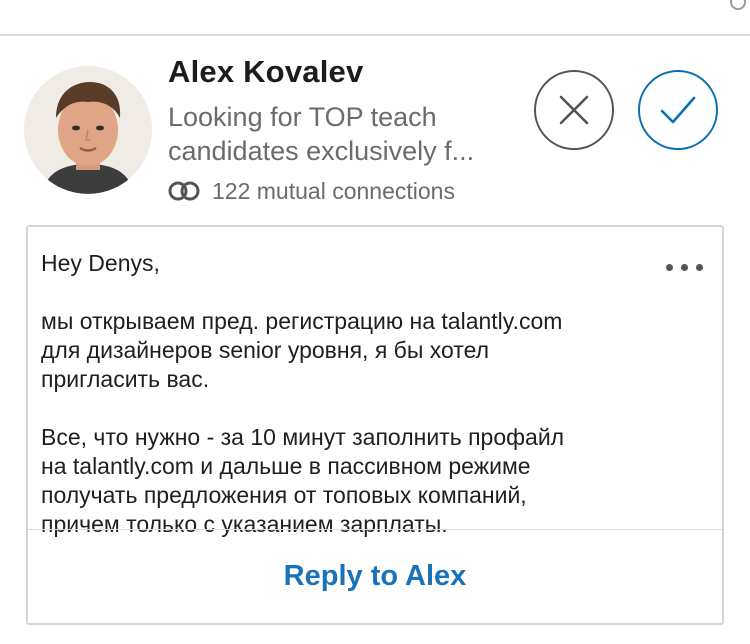 This screenshot has width=750, height=644. What do you see at coordinates (738, 5) in the screenshot?
I see `partial-circle-icon` at bounding box center [738, 5].